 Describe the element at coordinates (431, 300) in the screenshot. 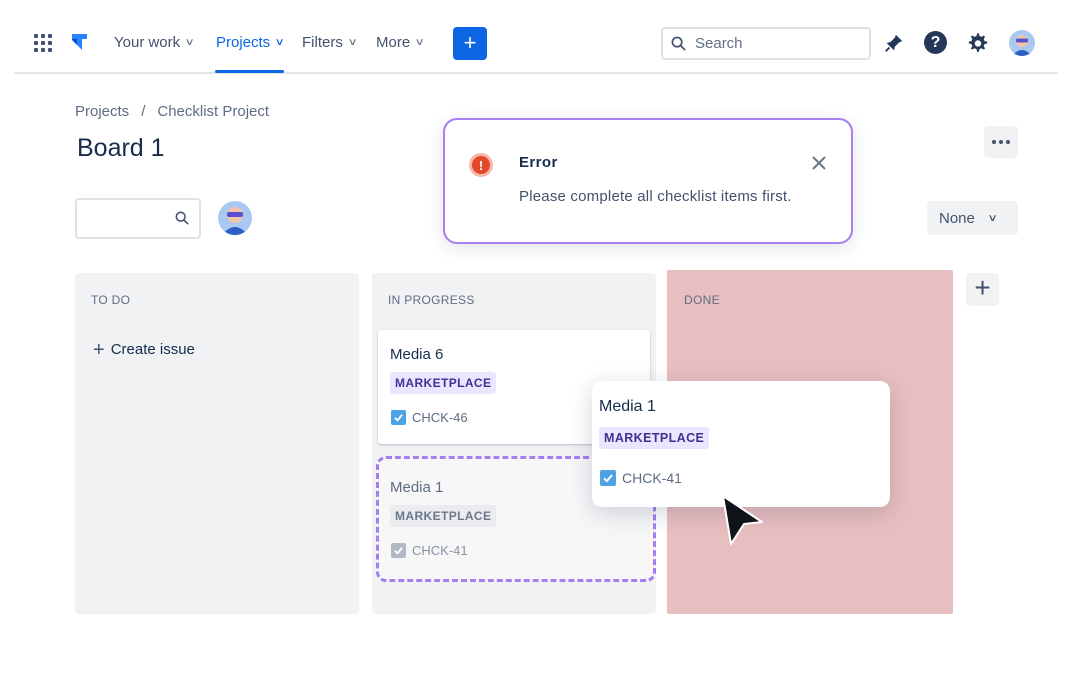

I see `column-title: IN PROGRESS` at that location.